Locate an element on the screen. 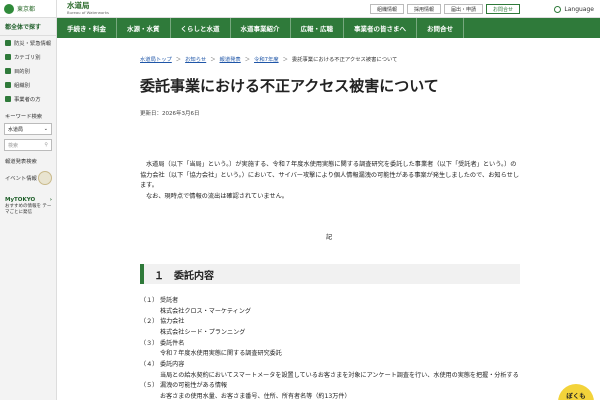  tokyo-logo-icon is located at coordinates (9, 8).